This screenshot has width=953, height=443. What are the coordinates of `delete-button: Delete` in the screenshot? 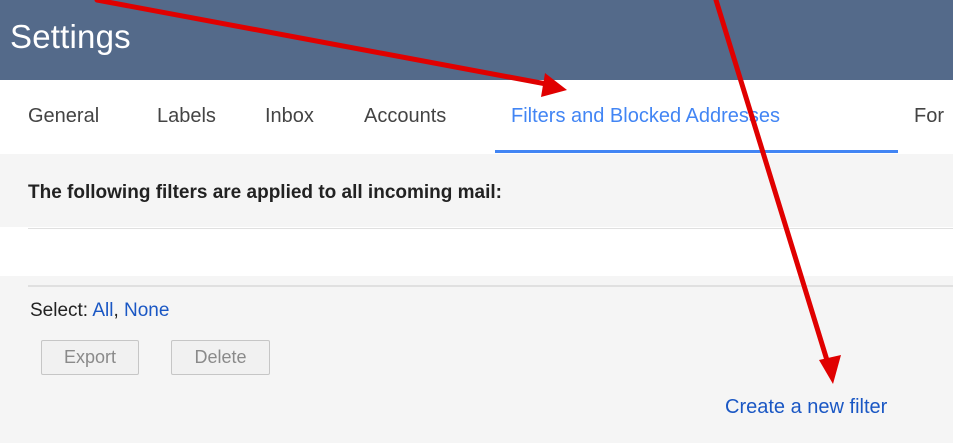 It's located at (220, 357).